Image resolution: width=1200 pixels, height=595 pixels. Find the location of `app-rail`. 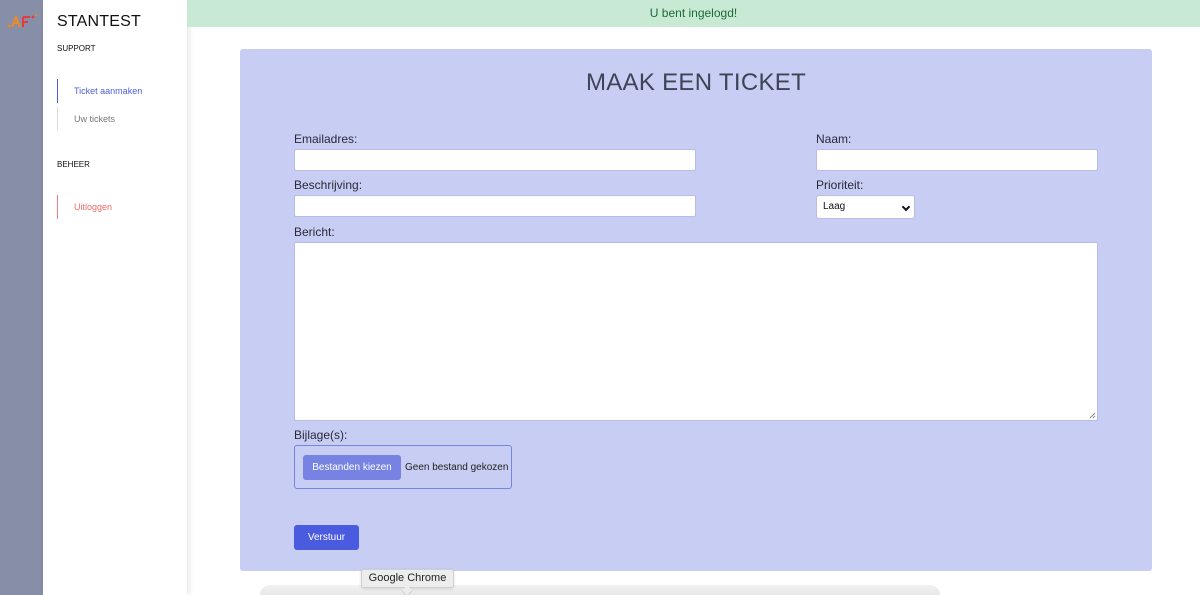

app-rail is located at coordinates (21, 297).